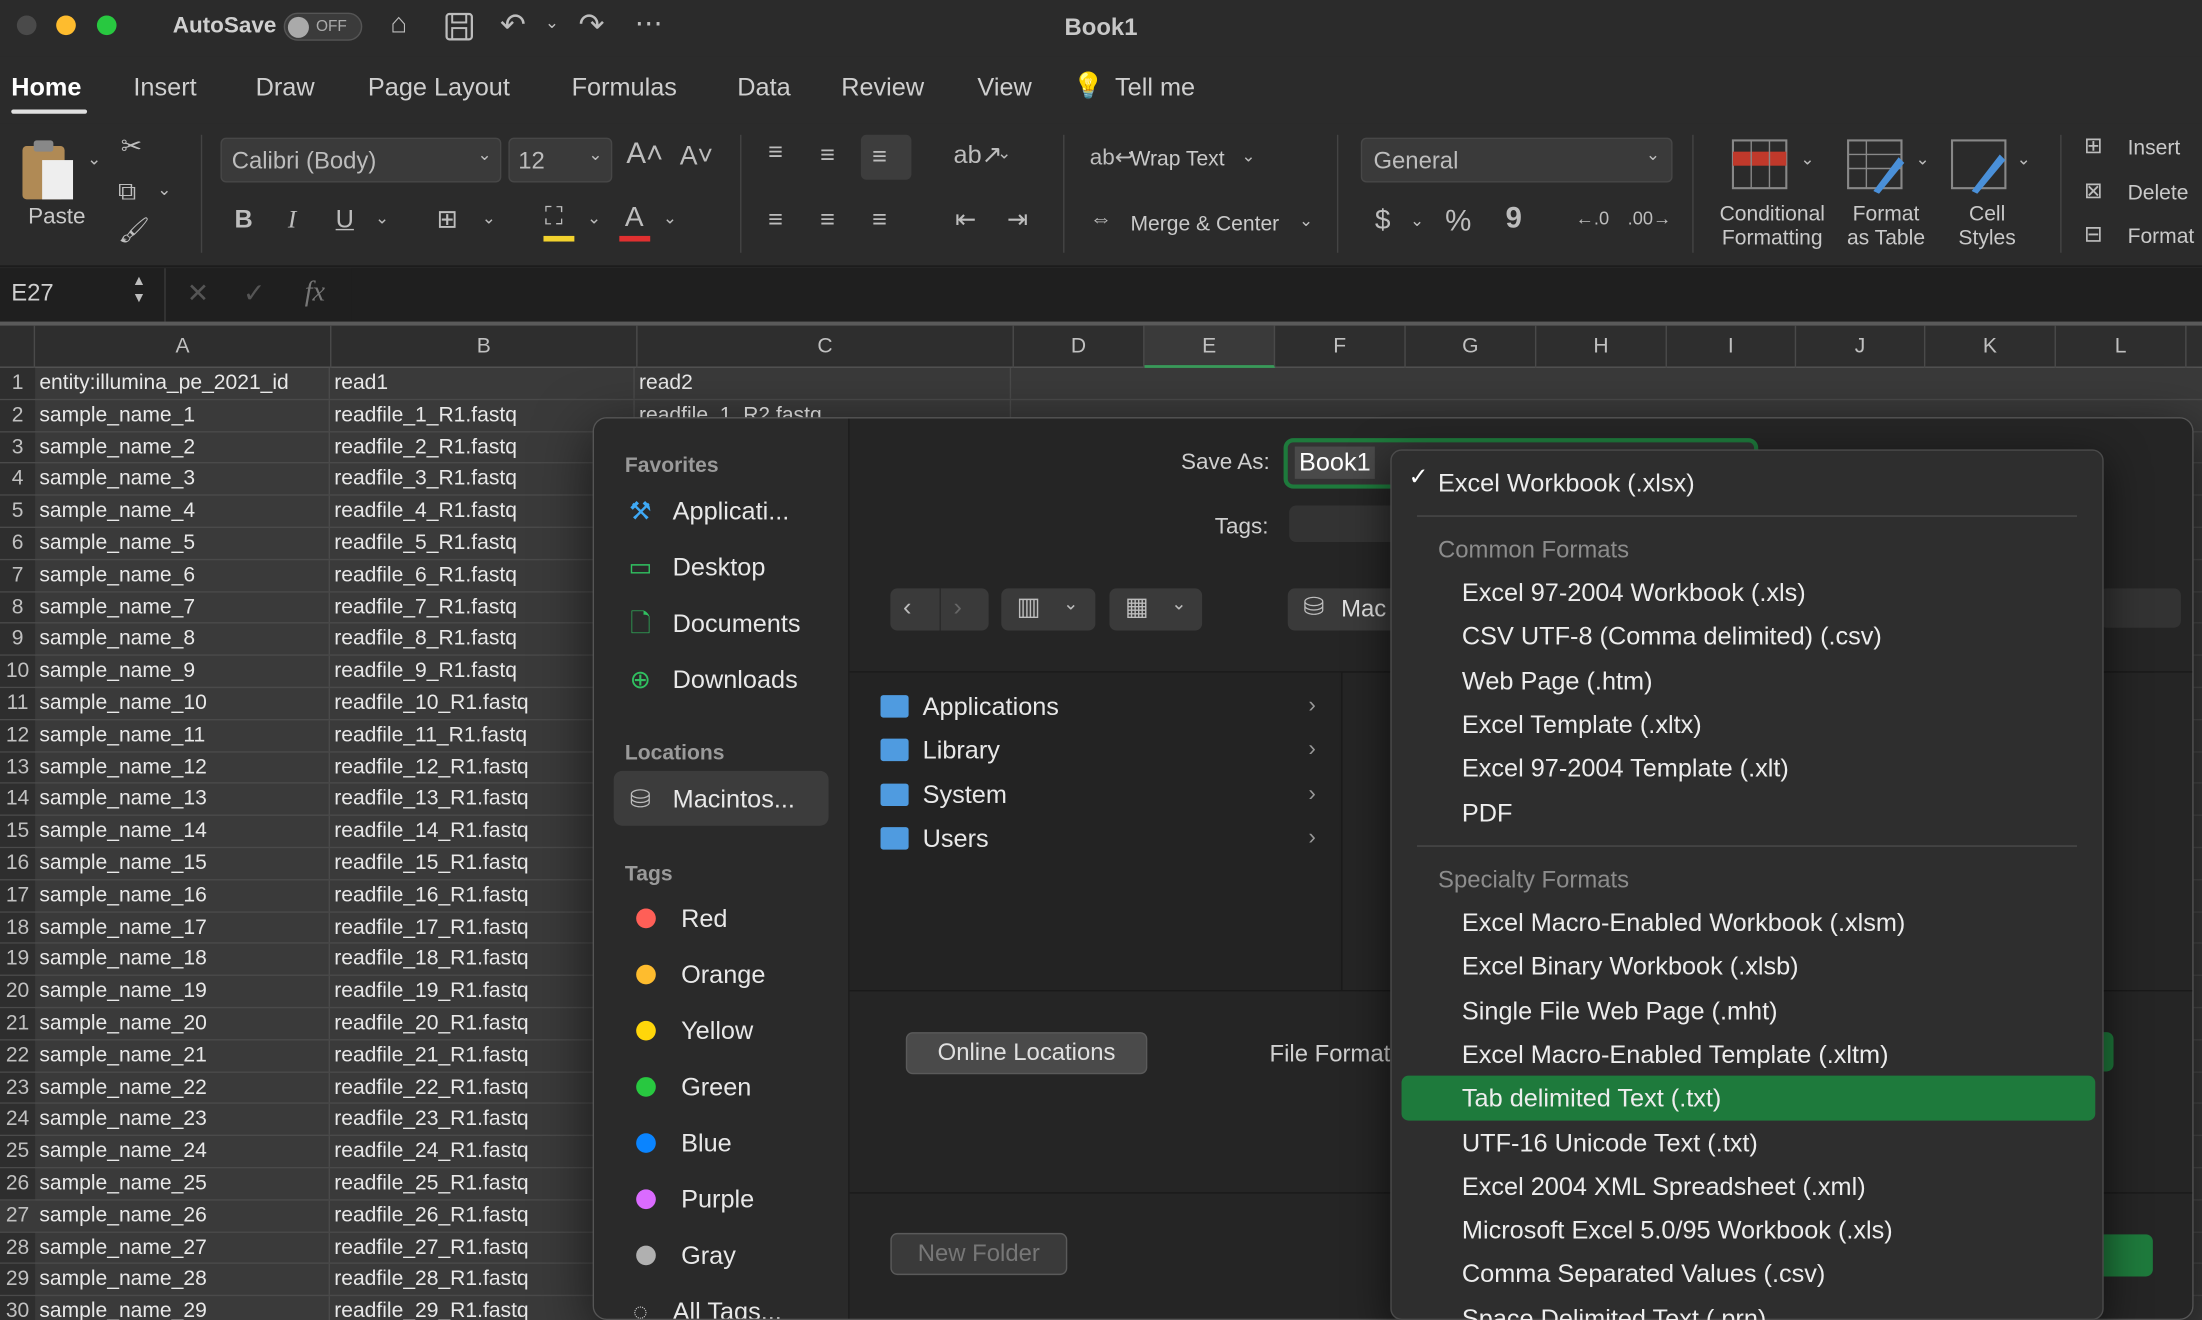 The width and height of the screenshot is (2202, 1320). Describe the element at coordinates (1383, 221) in the screenshot. I see `currency-button: $` at that location.